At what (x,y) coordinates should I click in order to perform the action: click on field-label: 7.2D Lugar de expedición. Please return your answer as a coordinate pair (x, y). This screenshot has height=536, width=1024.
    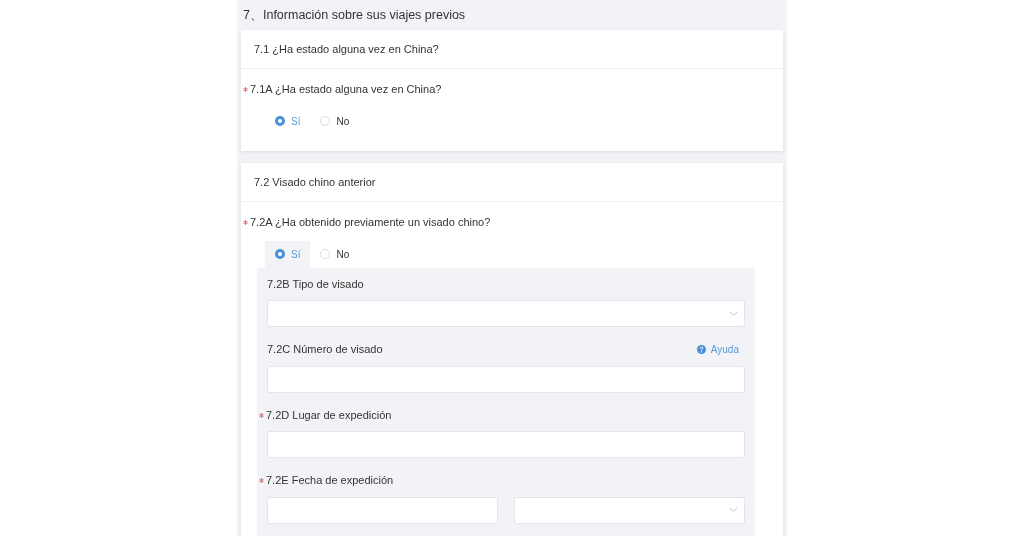
    Looking at the image, I should click on (329, 415).